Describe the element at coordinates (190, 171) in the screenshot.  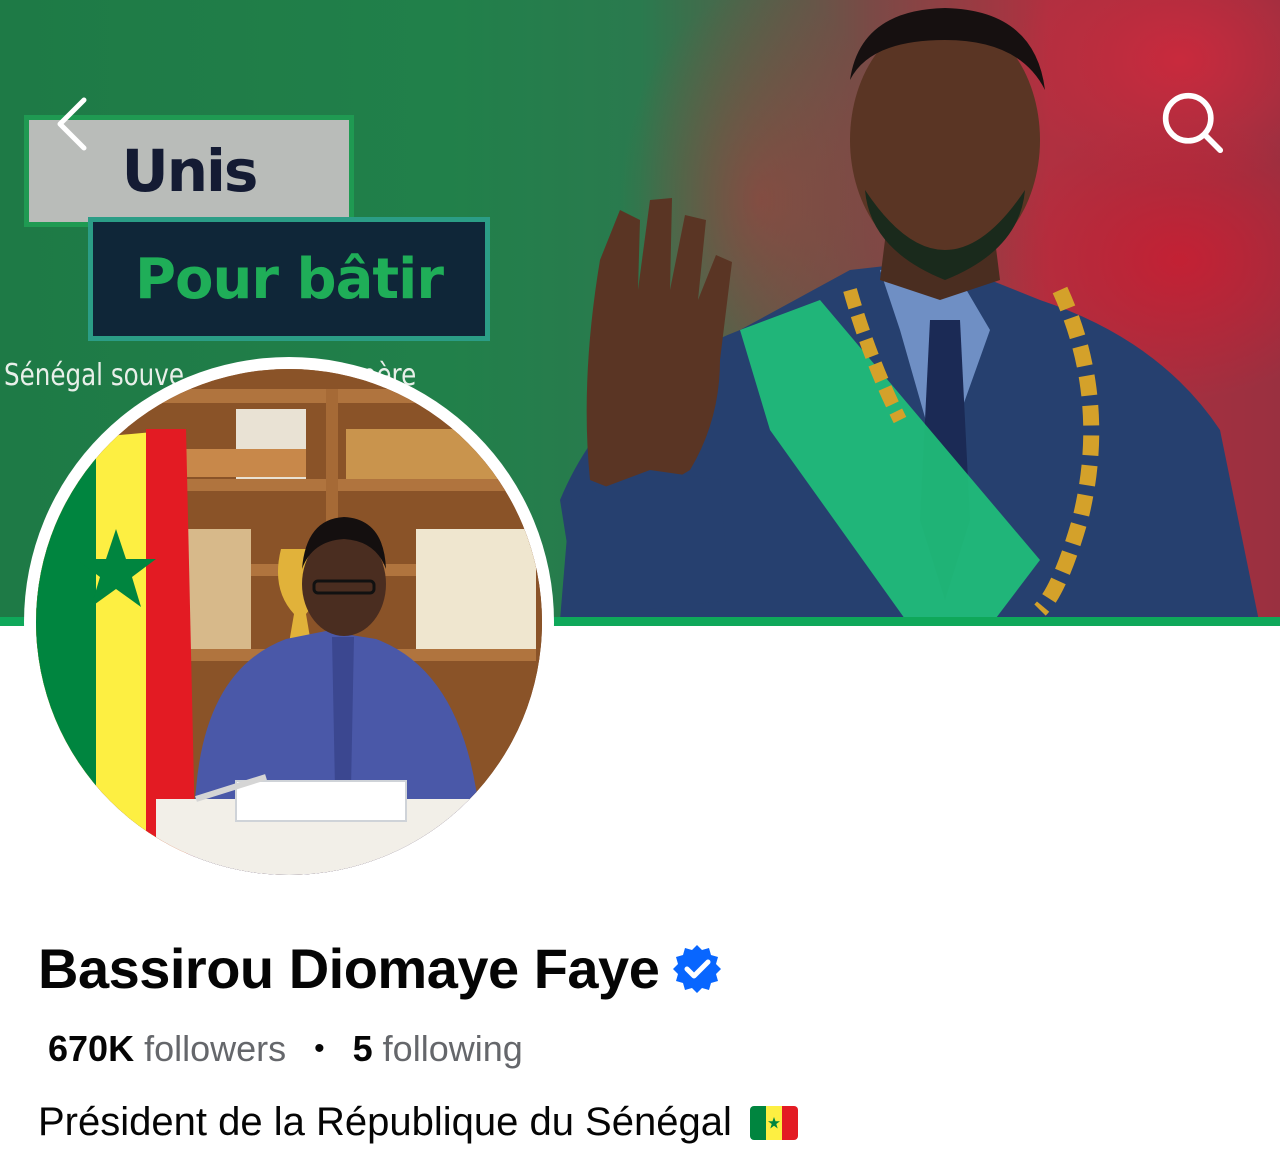
I see `cover-banner-unis-text: Unis` at that location.